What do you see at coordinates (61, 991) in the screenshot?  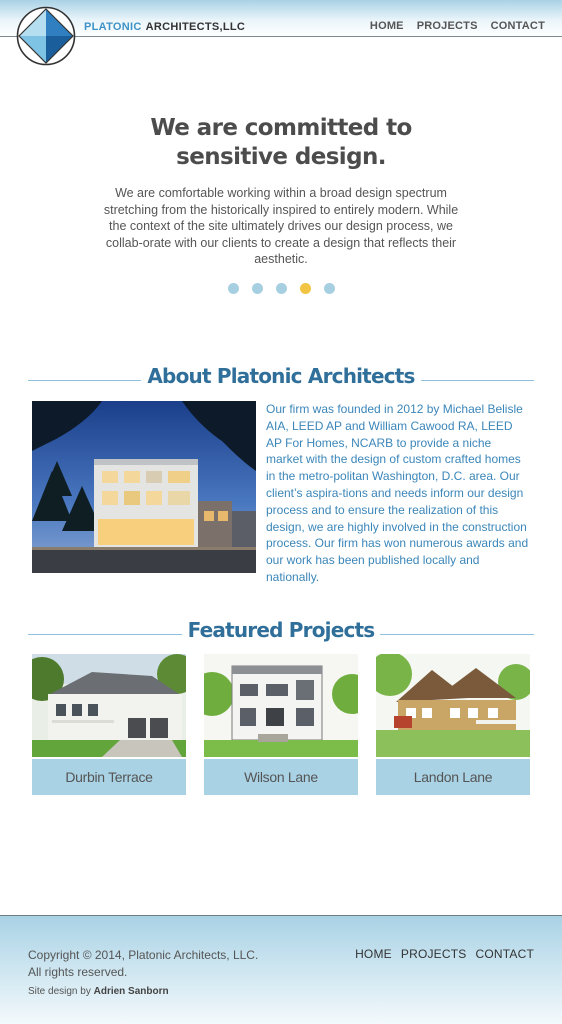 I see `design-prefix: Site design by` at bounding box center [61, 991].